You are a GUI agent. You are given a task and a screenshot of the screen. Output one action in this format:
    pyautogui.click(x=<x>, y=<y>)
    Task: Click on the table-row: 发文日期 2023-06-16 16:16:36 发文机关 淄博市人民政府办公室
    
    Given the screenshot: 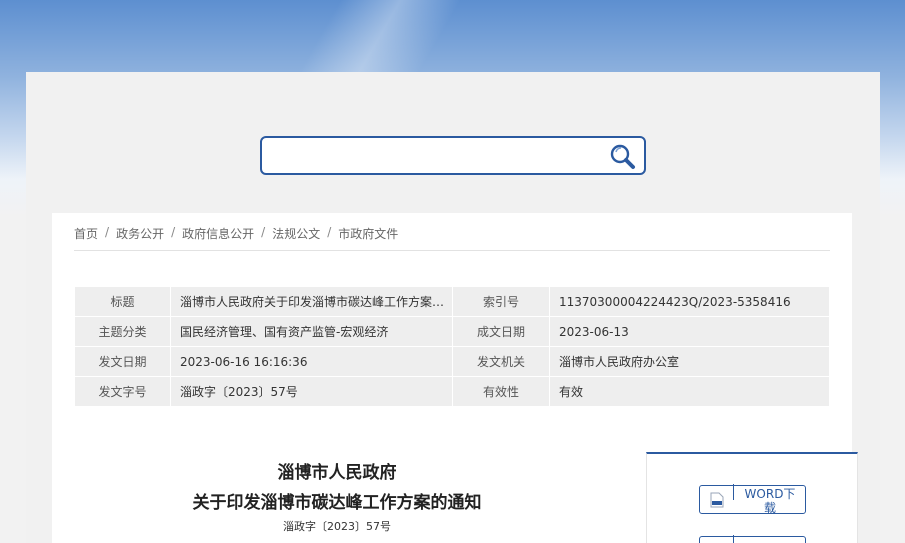 What is the action you would take?
    pyautogui.click(x=452, y=362)
    